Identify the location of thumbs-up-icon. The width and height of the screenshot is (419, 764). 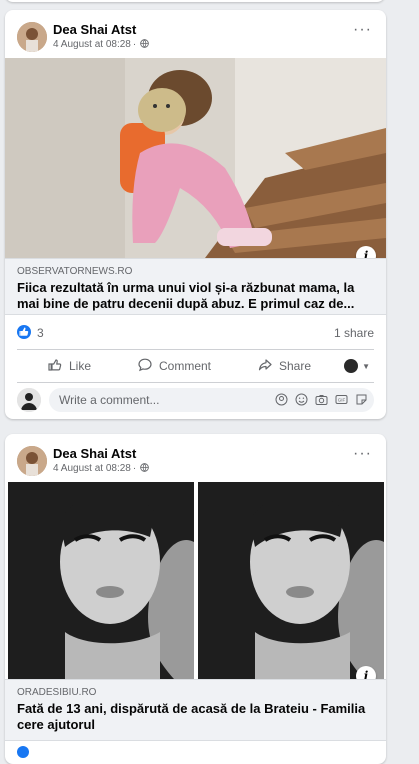
(58, 366).